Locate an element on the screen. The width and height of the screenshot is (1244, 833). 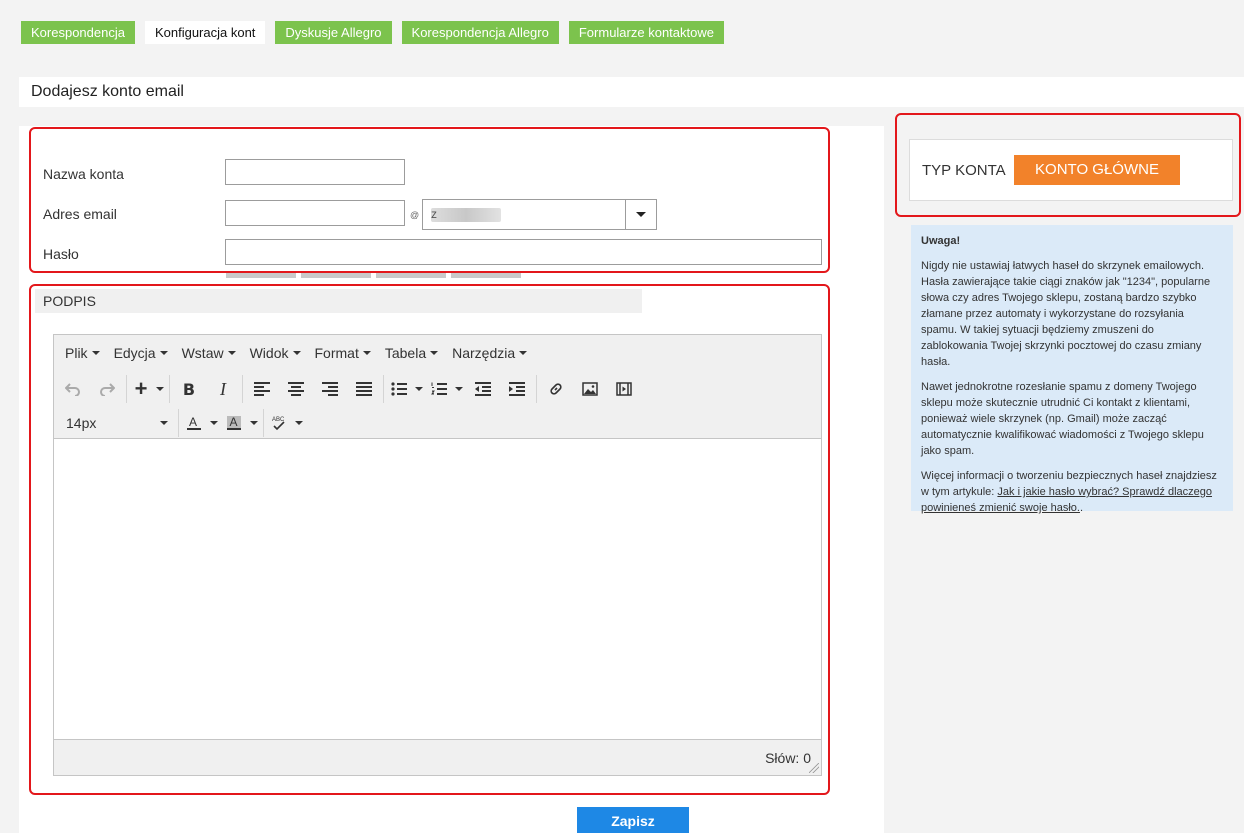
text-color-button: A is located at coordinates (194, 423).